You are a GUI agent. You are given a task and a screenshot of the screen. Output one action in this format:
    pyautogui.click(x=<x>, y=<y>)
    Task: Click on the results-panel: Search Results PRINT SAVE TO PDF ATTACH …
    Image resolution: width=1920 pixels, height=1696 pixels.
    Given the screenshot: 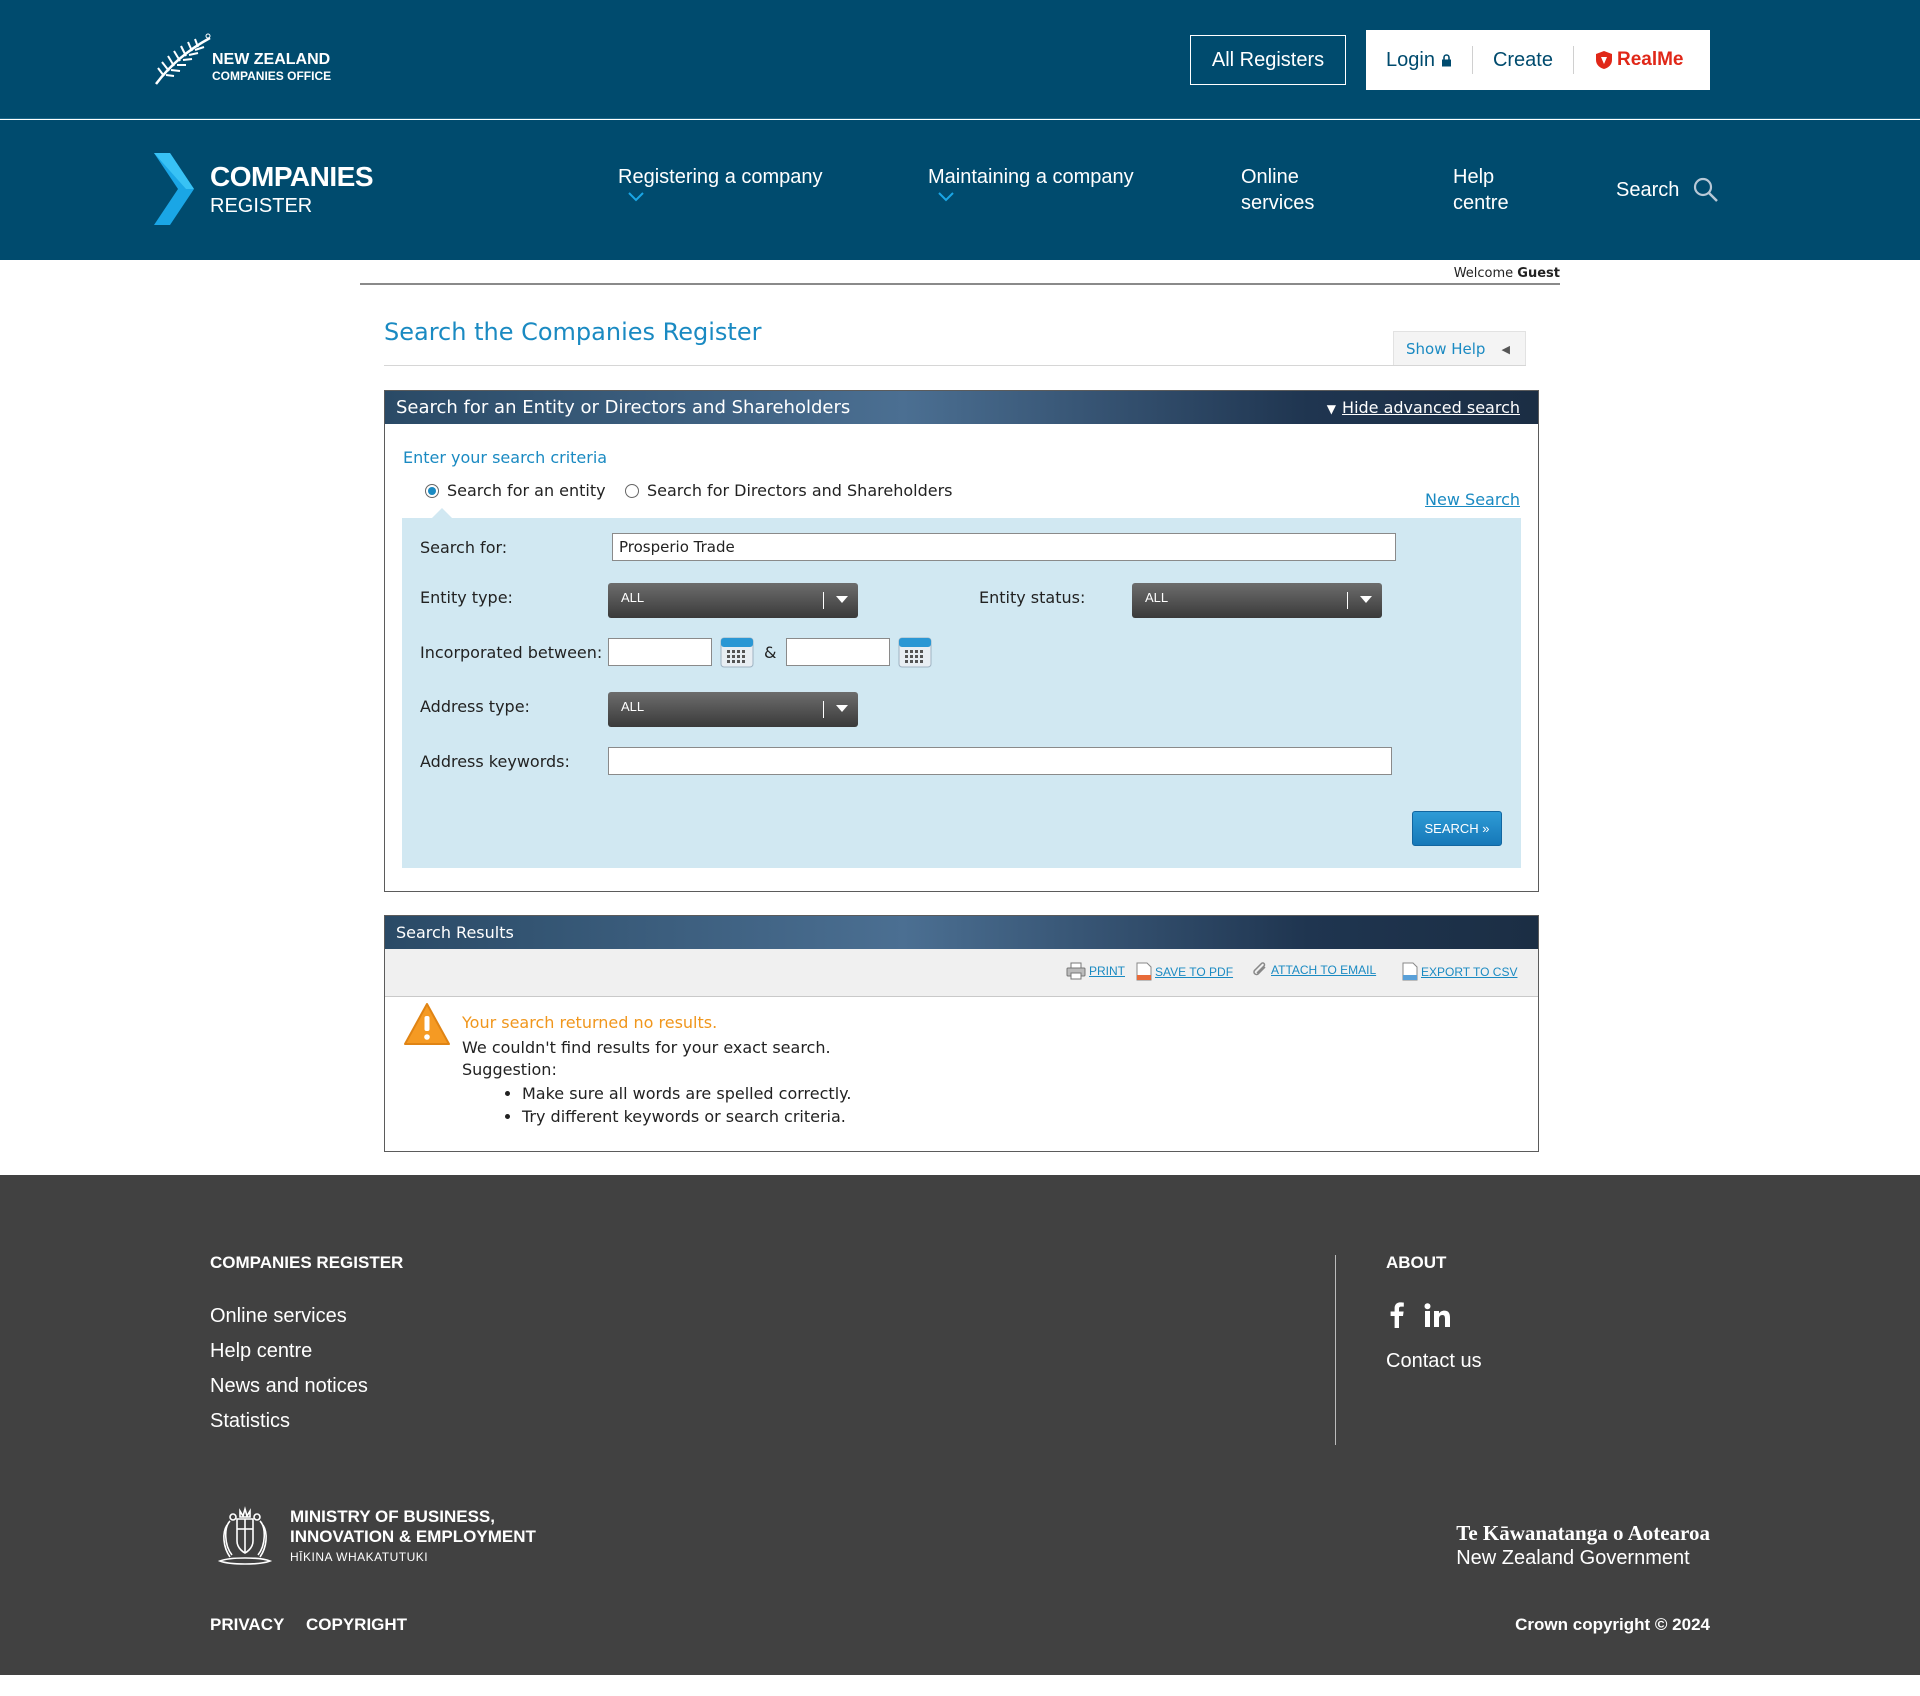 What is the action you would take?
    pyautogui.click(x=961, y=1033)
    